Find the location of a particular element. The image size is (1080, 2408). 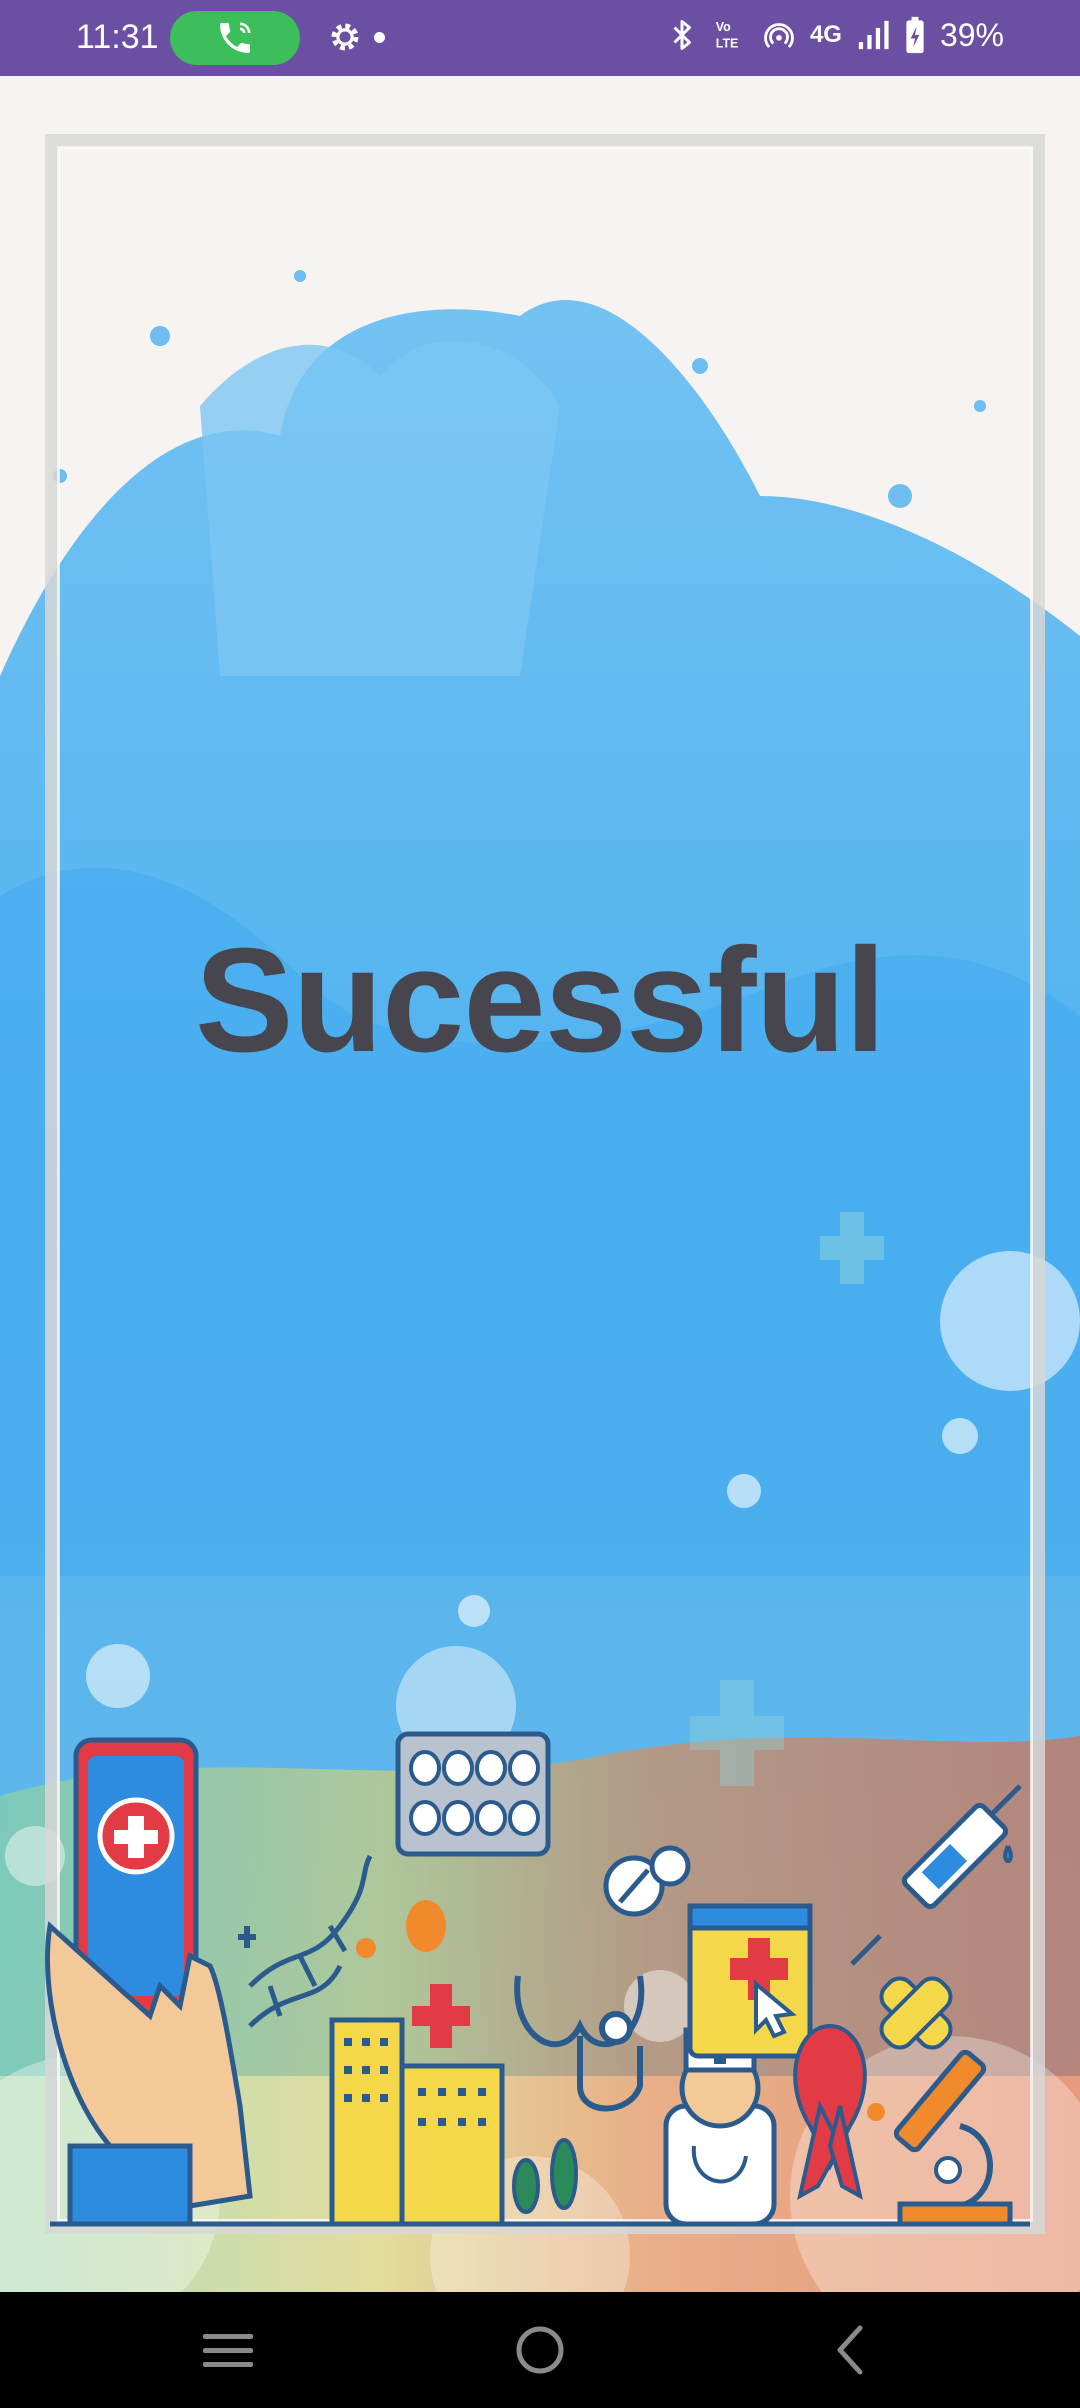

menu-icon is located at coordinates (228, 2350).